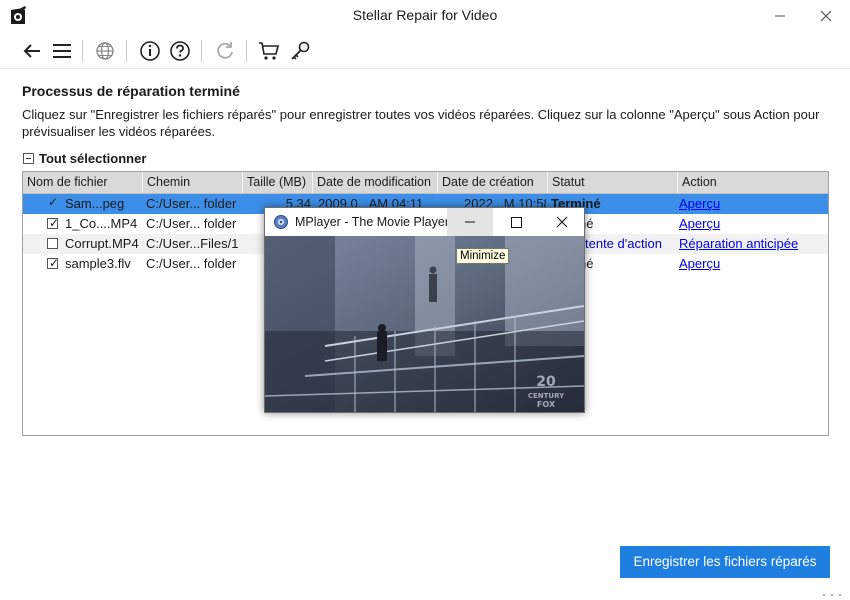  I want to click on mplayer-minimize-button, so click(470, 222).